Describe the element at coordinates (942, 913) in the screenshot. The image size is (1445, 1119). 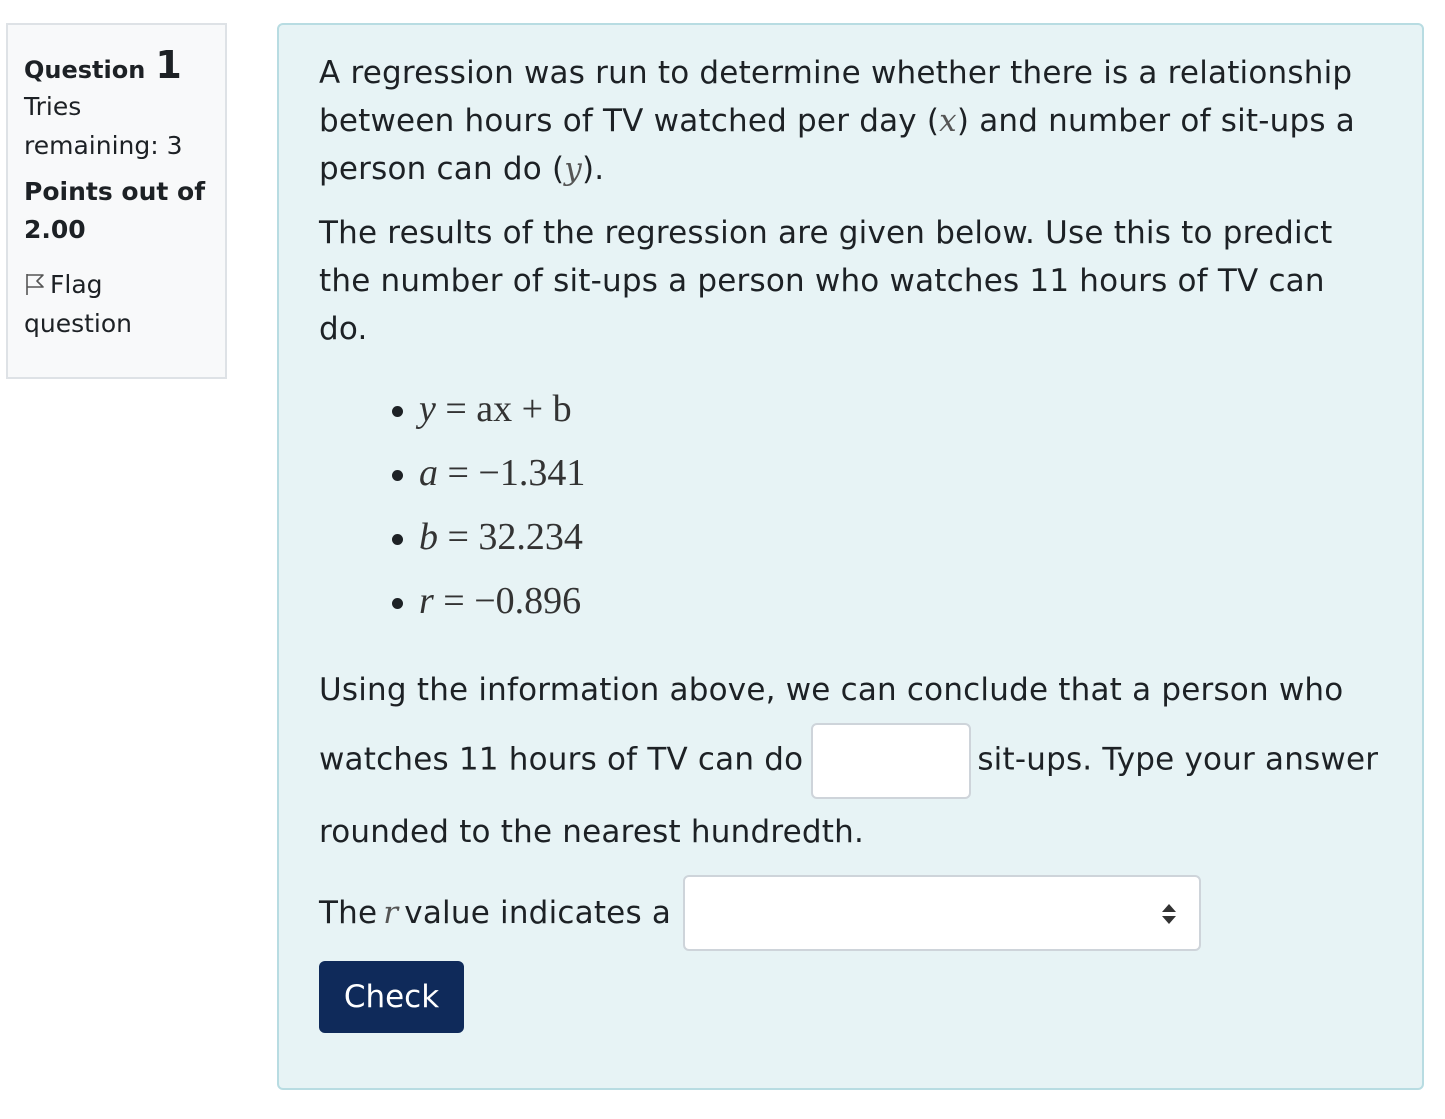
I see `r-interpretation-select` at that location.